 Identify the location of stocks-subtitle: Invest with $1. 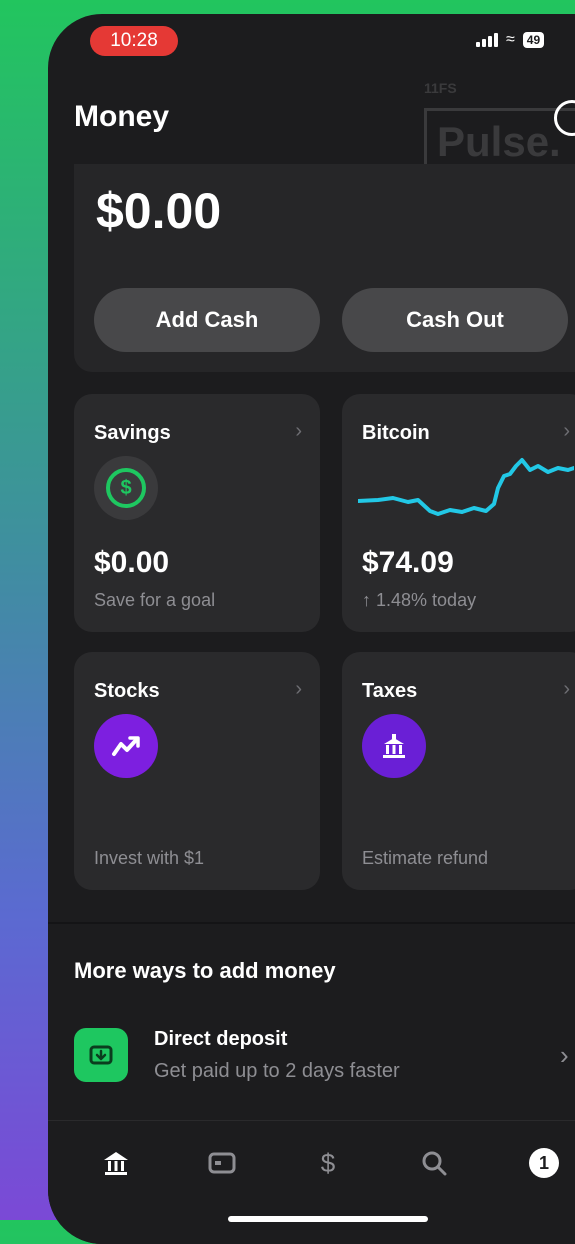
(149, 858).